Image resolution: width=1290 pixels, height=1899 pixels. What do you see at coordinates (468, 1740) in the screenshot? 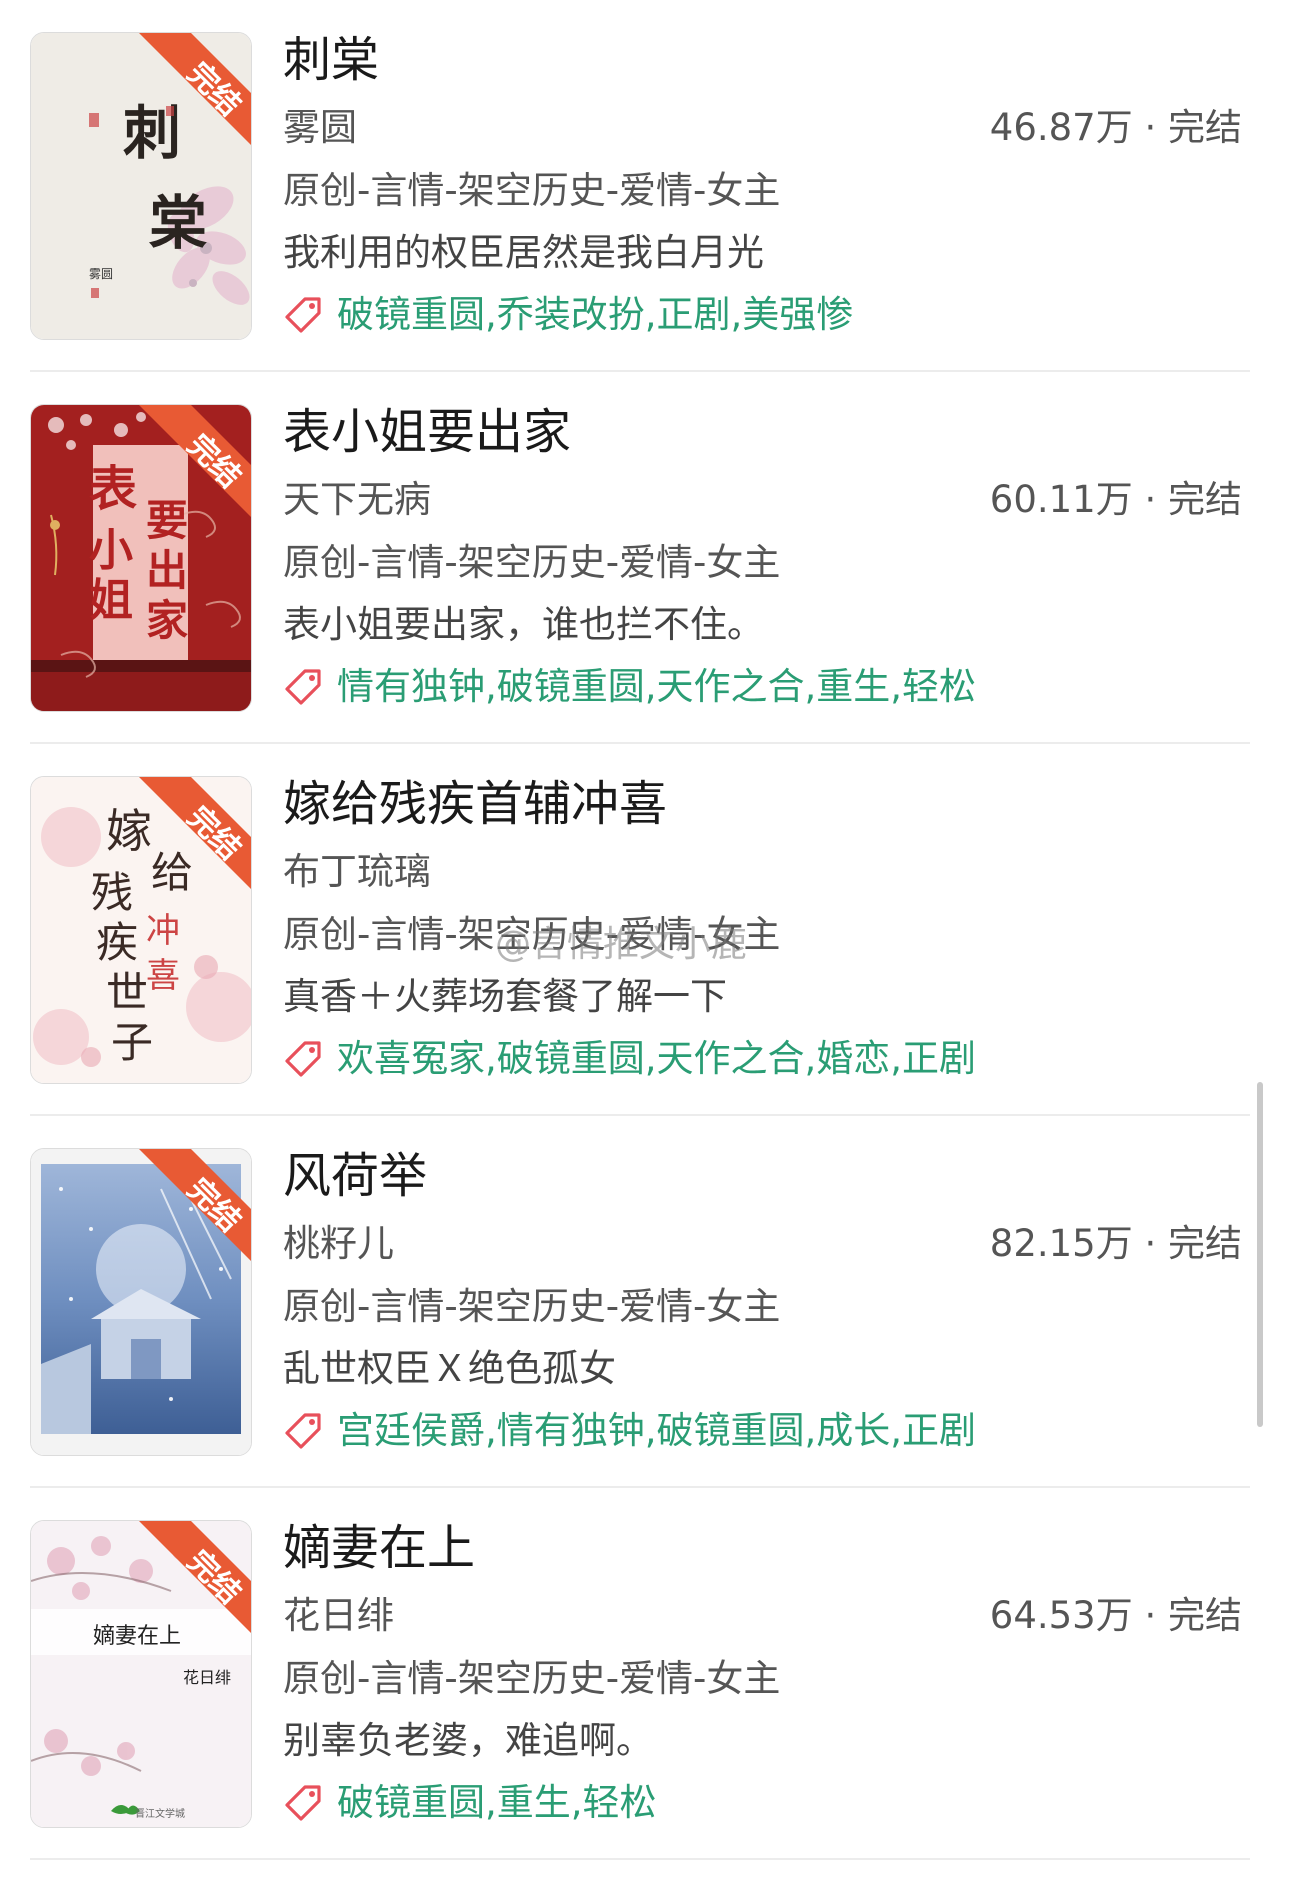
I see `book-intro: 别辜负老婆，难追啊。` at bounding box center [468, 1740].